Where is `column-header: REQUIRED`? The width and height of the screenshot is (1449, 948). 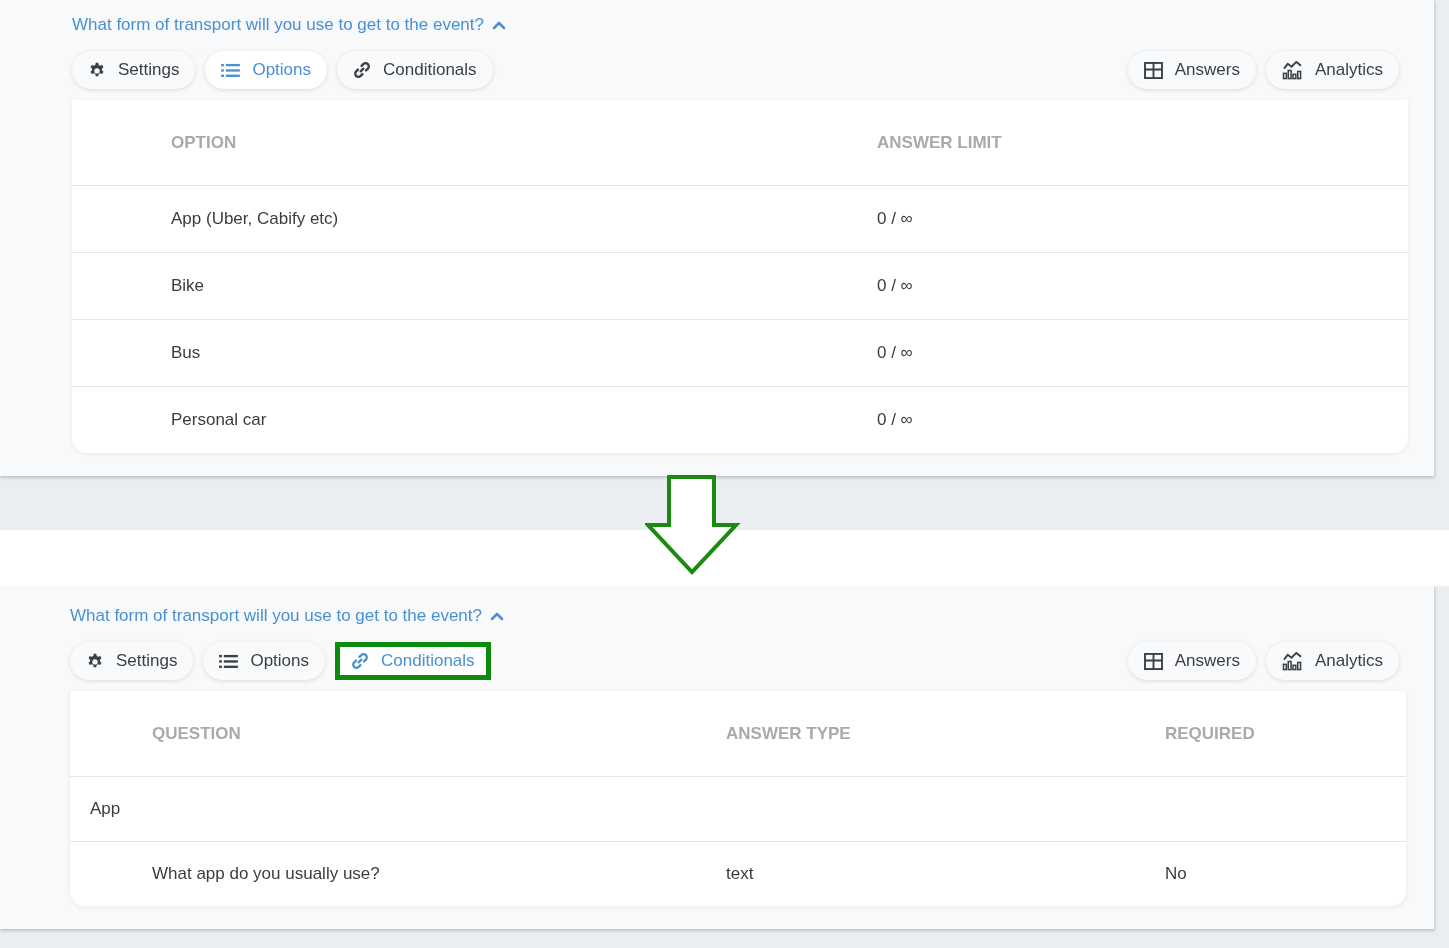
column-header: REQUIRED is located at coordinates (1210, 733).